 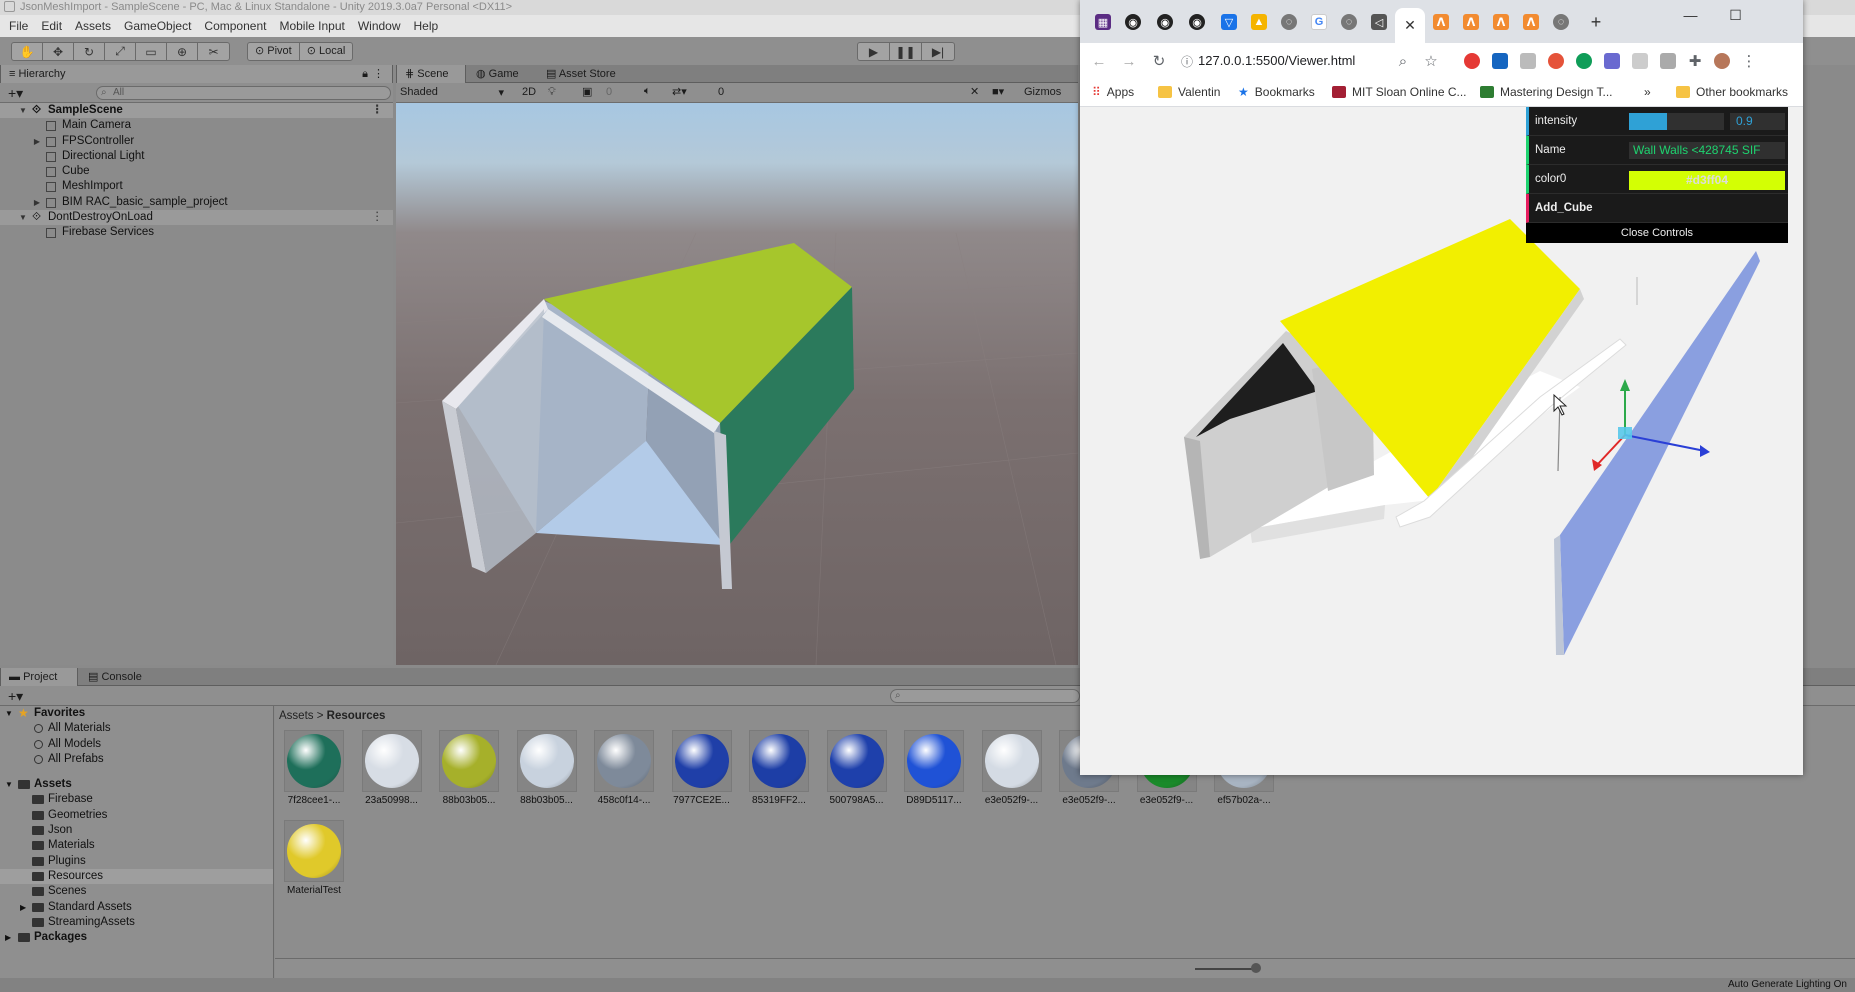 What do you see at coordinates (311, 26) in the screenshot?
I see `menu-mobile-input: Mobile Input` at bounding box center [311, 26].